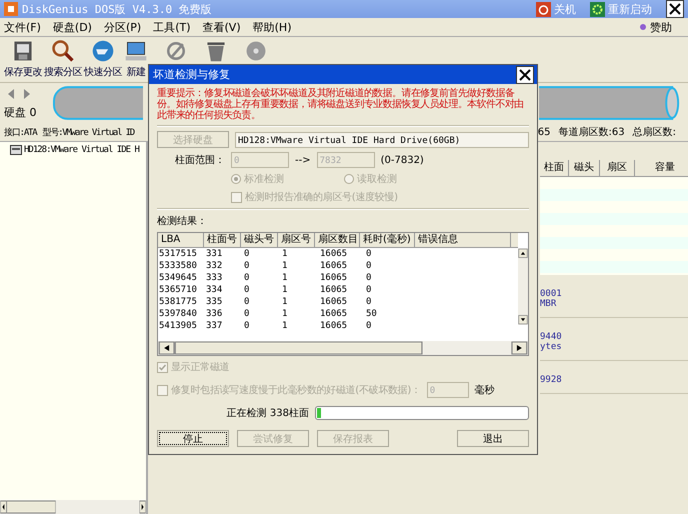 This screenshot has height=514, width=688. What do you see at coordinates (551, 337) in the screenshot?
I see `detail-text: 9440` at bounding box center [551, 337].